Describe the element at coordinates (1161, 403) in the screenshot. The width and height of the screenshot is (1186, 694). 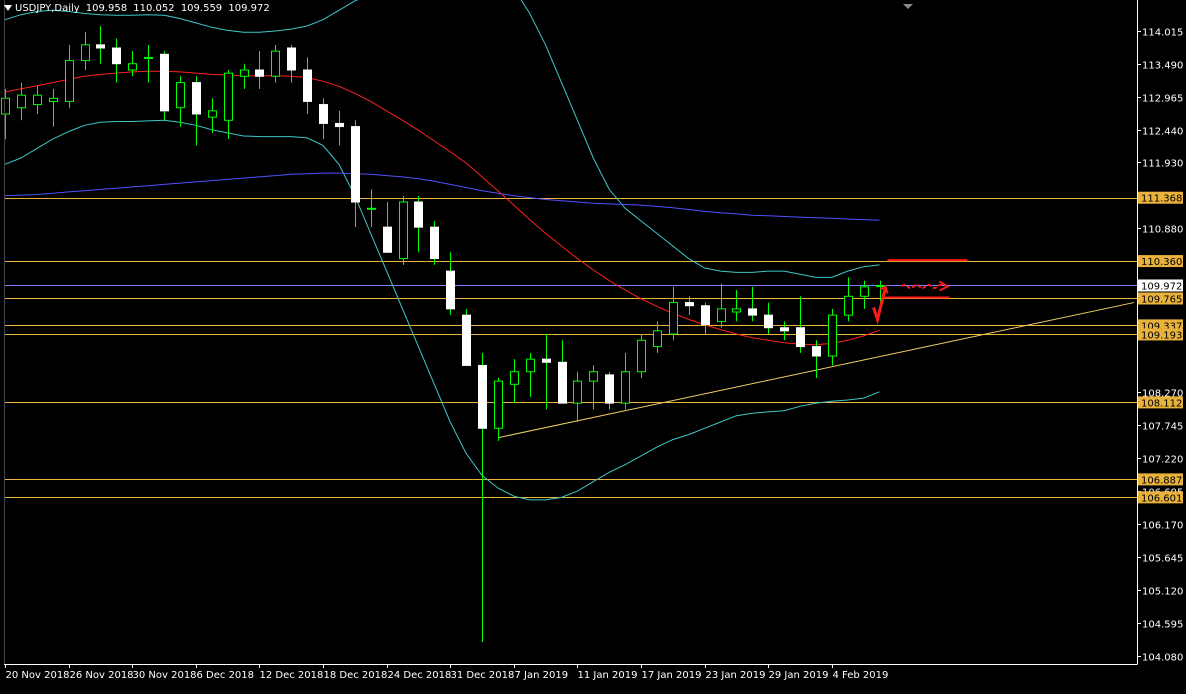
I see `level-label: 108.112` at that location.